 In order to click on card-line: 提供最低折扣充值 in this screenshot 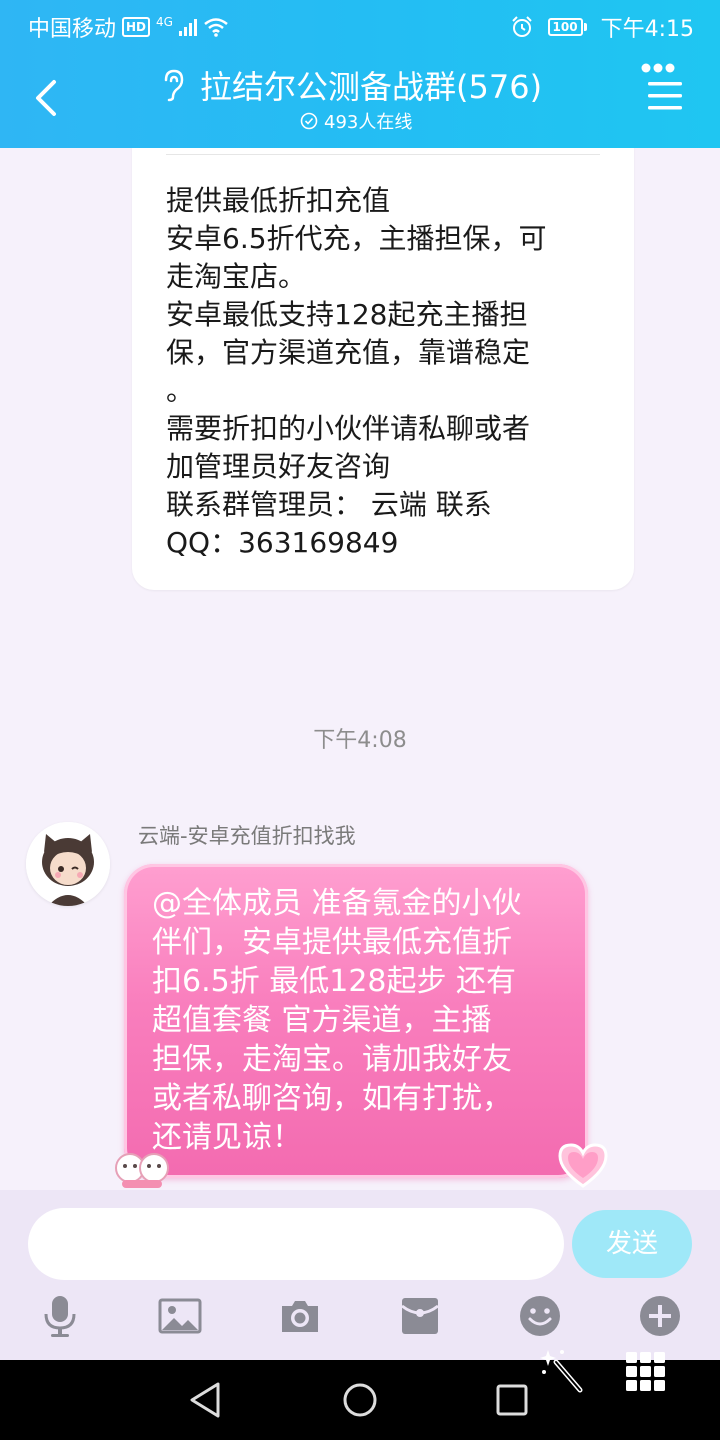, I will do `click(278, 200)`.